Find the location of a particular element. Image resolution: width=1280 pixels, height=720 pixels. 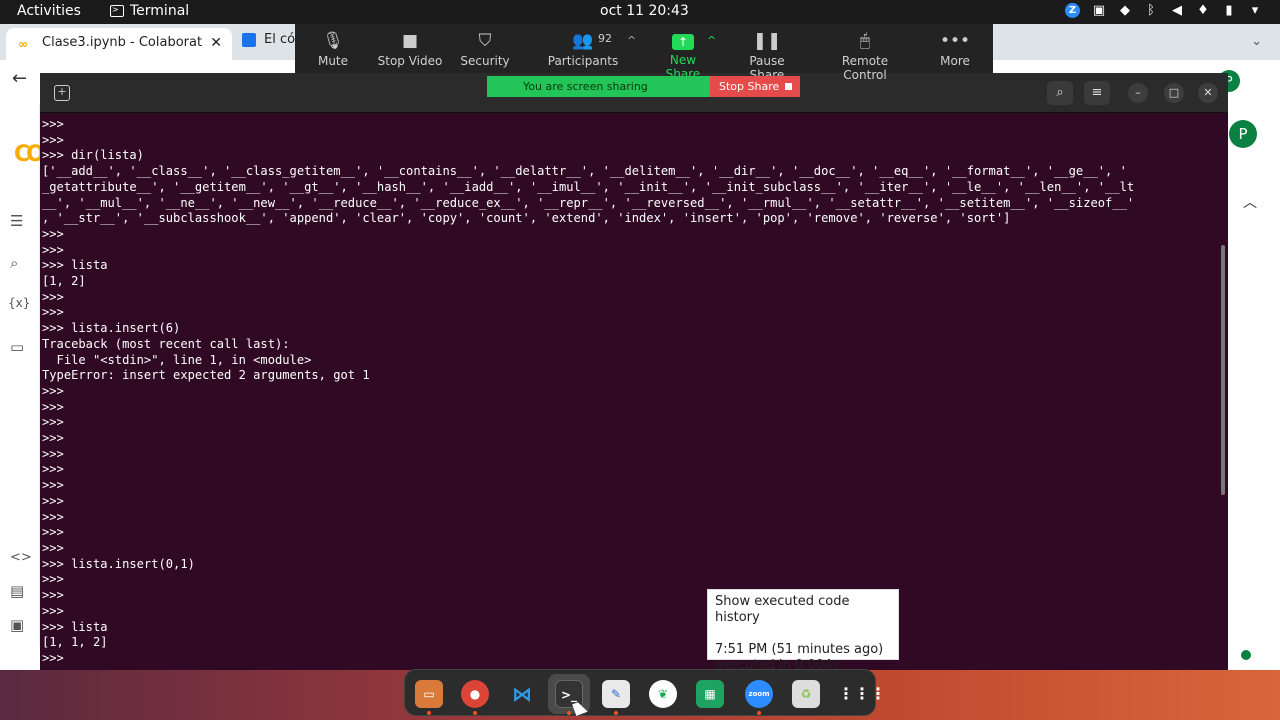

clock: oct 11 20:43 is located at coordinates (644, 11).